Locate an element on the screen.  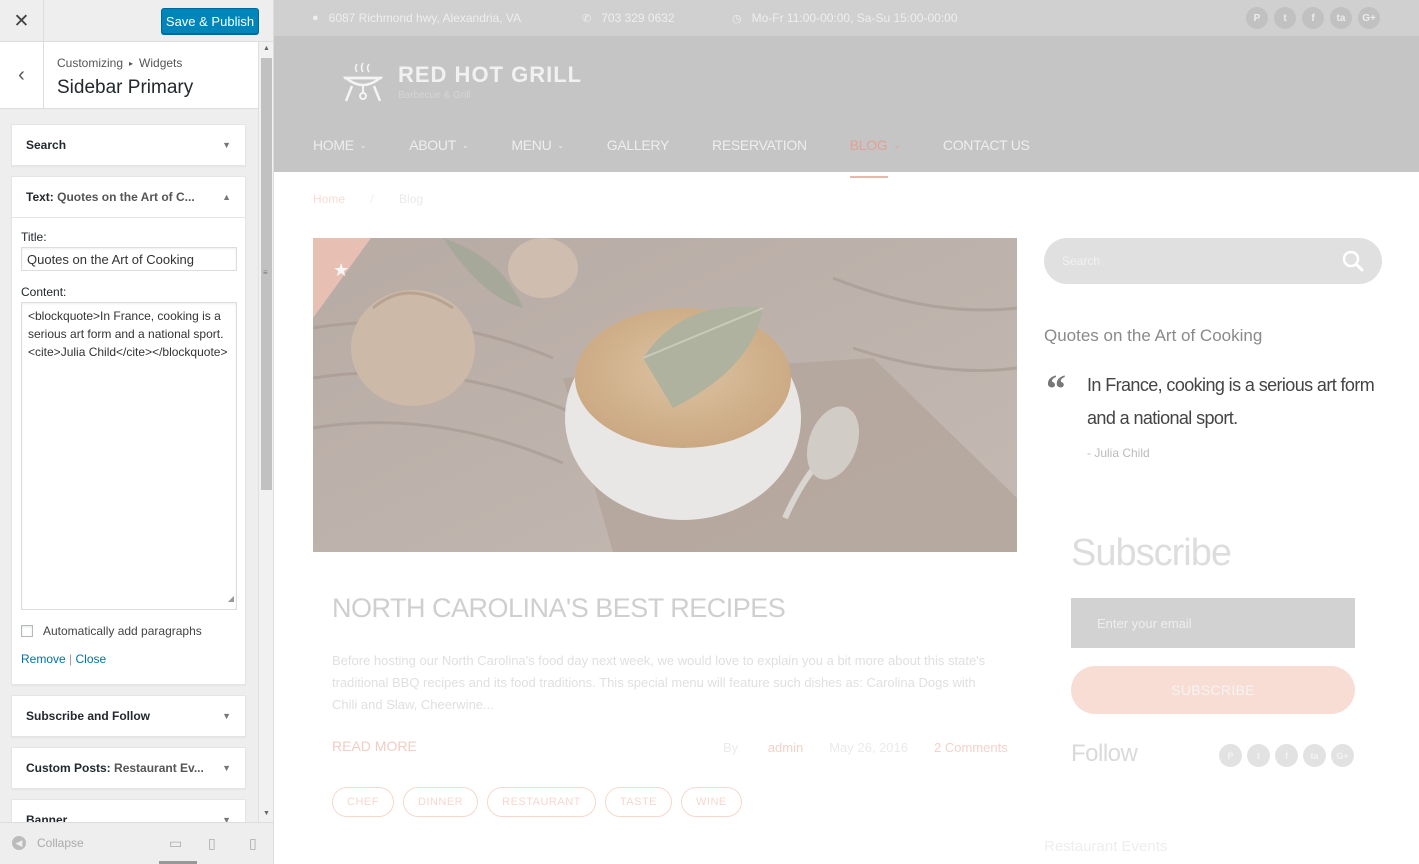
scroll-down-icon: ▼ is located at coordinates (266, 813).